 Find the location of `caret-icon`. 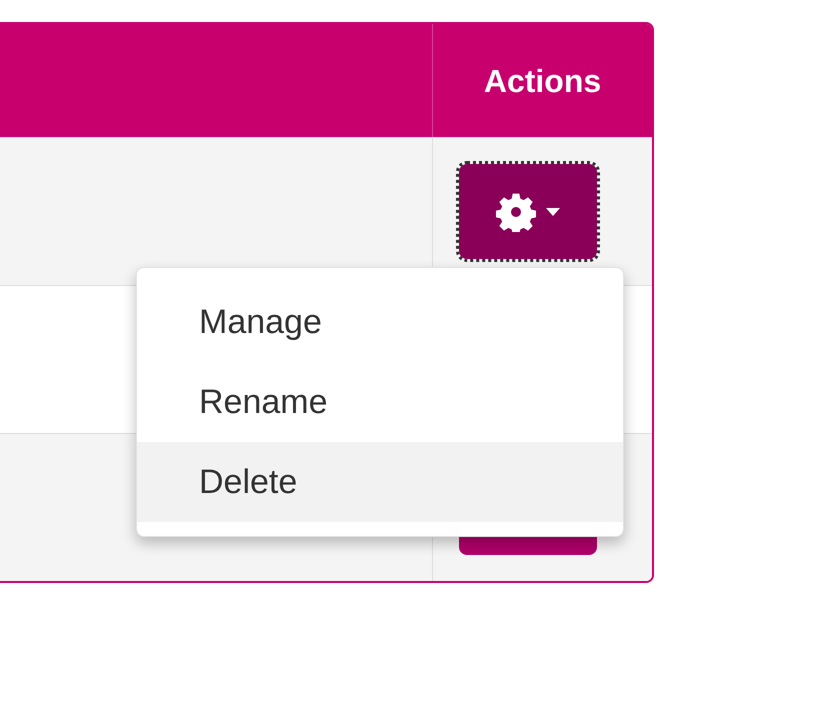

caret-icon is located at coordinates (553, 212).